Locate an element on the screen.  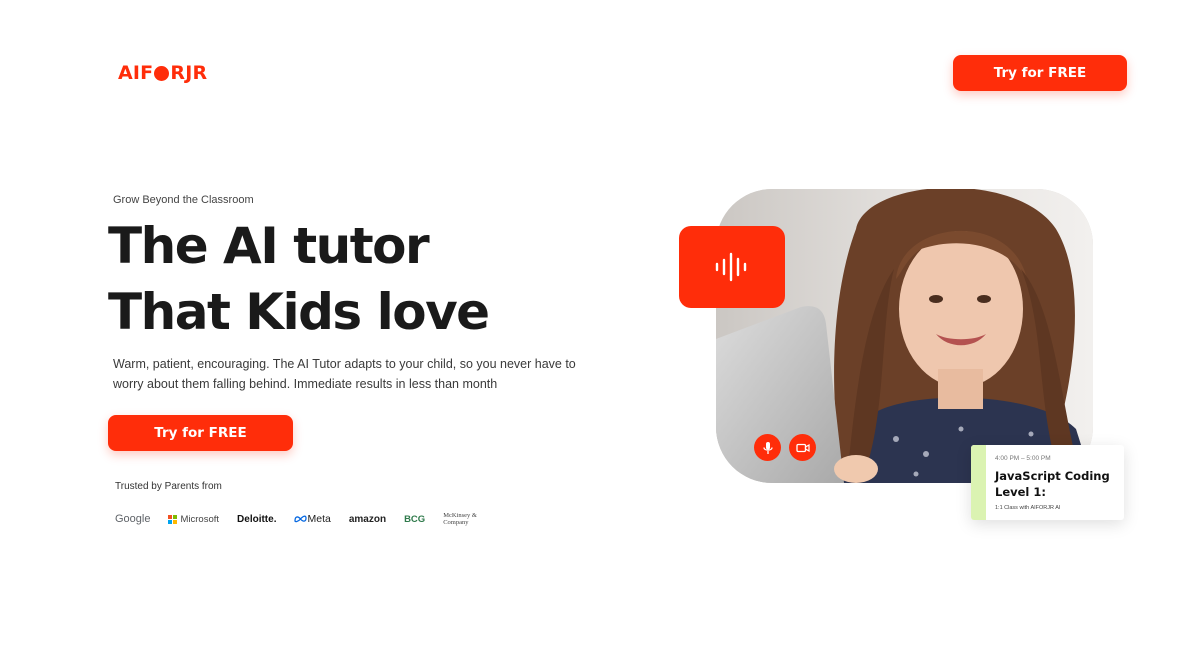
logo-text-left: AIF is located at coordinates (136, 73).